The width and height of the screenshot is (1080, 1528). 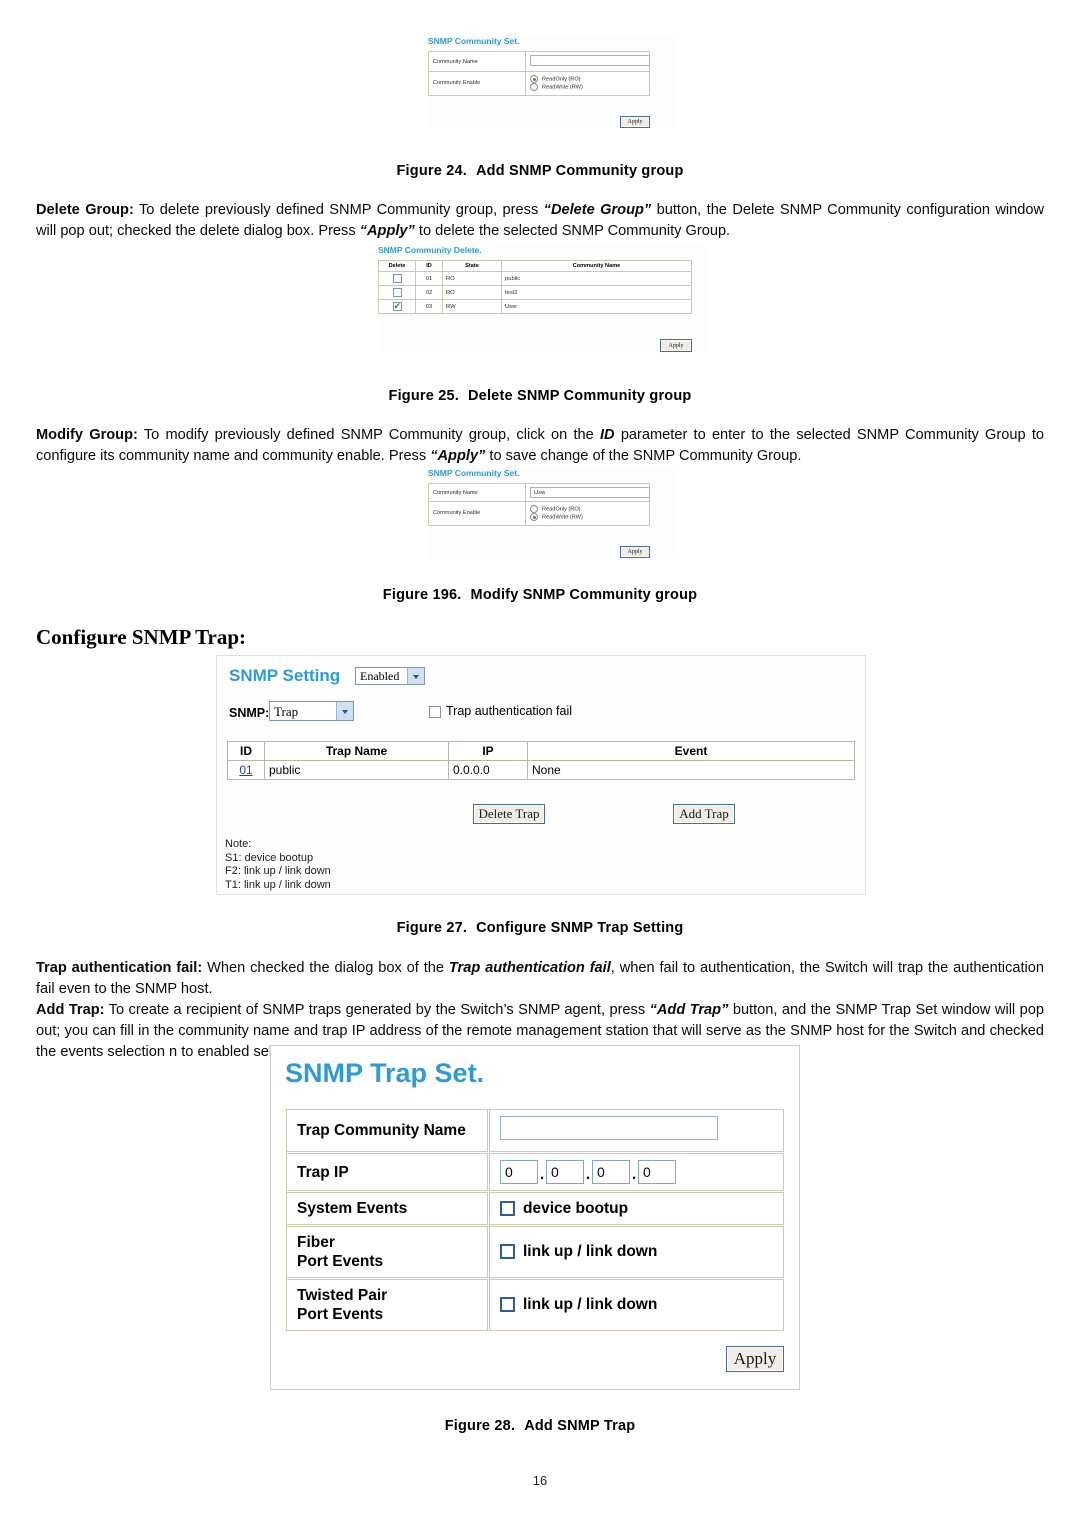 I want to click on column-header-delete: Delete, so click(x=397, y=266).